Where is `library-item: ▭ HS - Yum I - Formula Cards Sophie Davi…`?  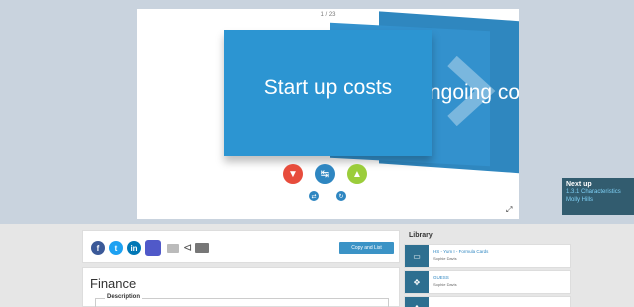
library-item: ▭ HS - Yum I - Formula Cards Sophie Davi… is located at coordinates (487, 256).